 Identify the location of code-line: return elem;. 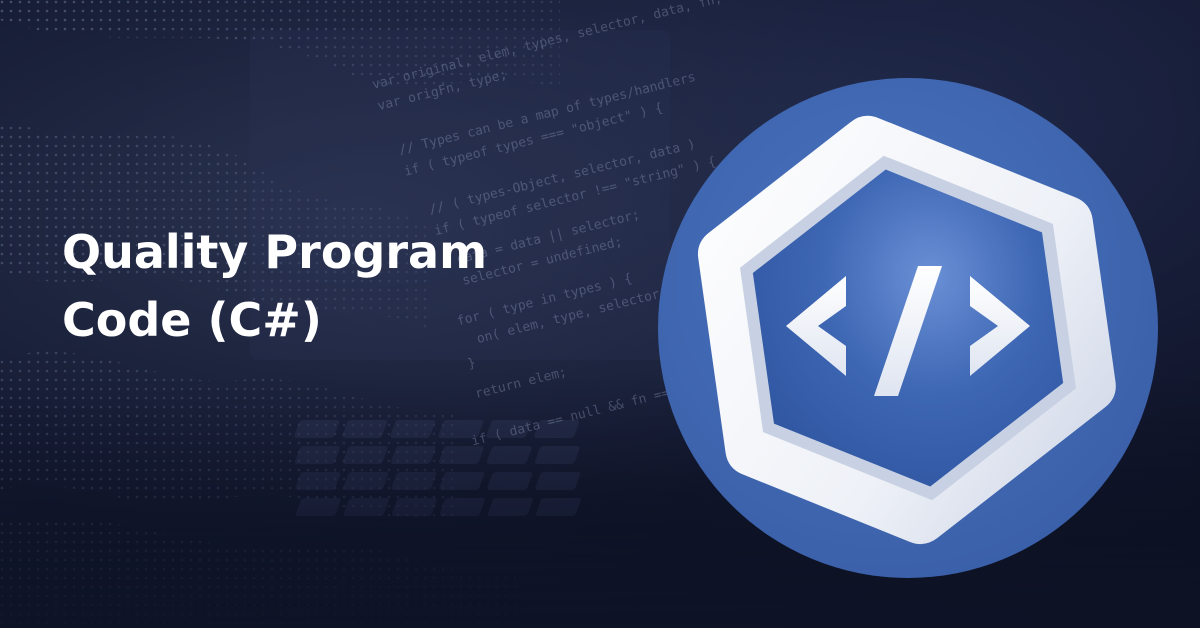
(521, 383).